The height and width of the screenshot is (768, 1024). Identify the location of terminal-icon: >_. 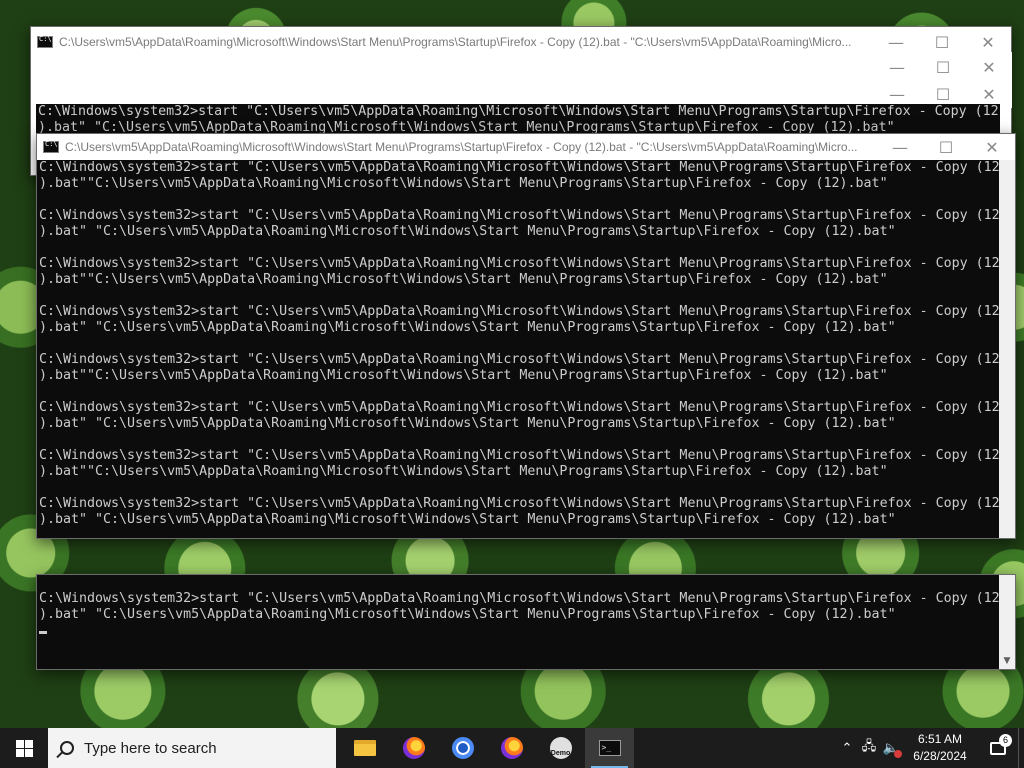
(609, 748).